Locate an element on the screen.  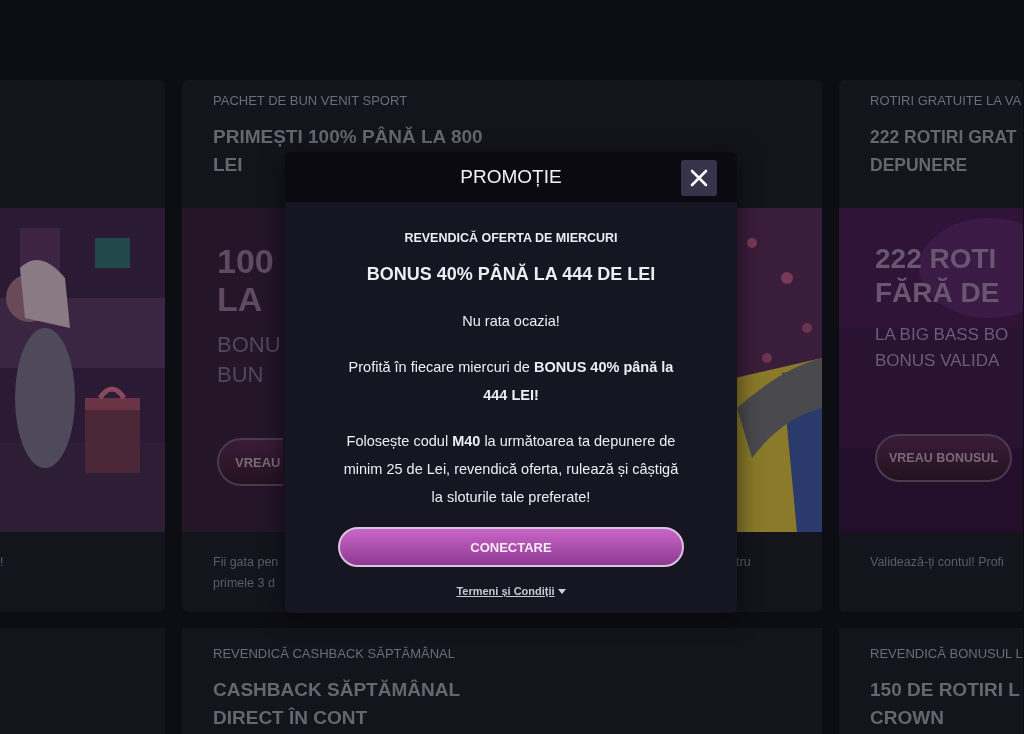
card-title: DEPUNERE is located at coordinates (919, 165).